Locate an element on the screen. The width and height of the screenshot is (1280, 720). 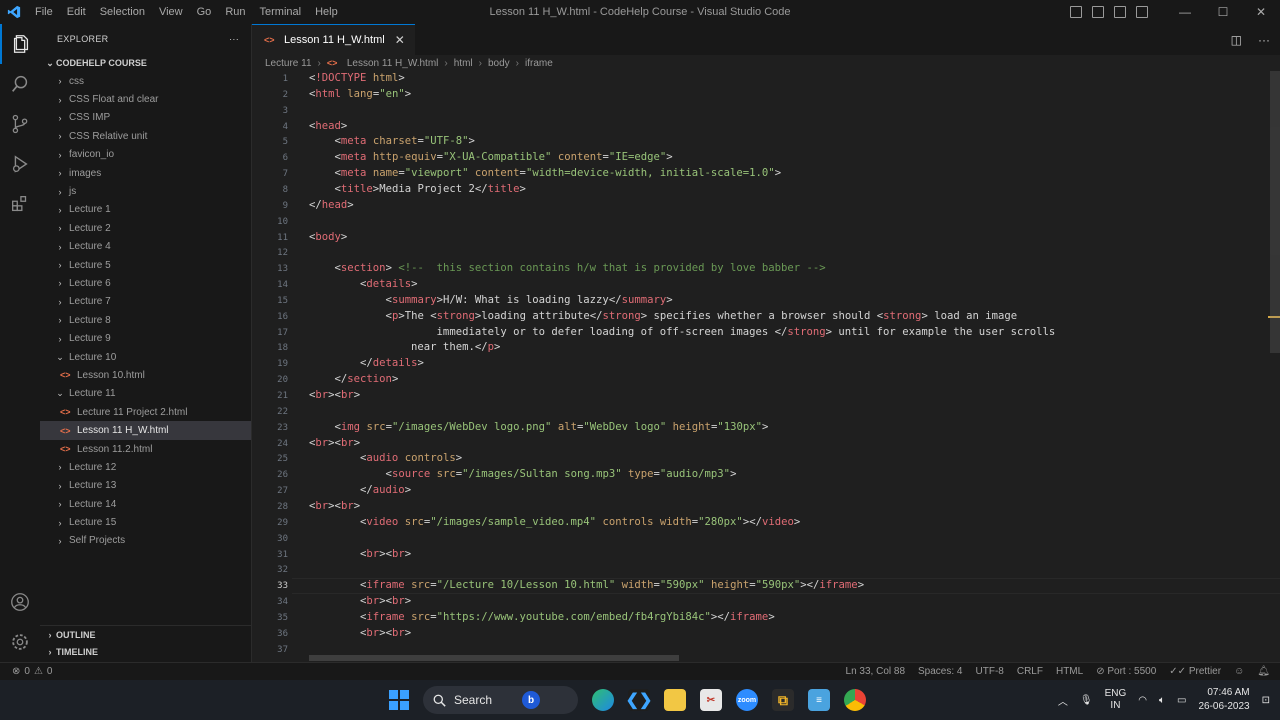
breadcrumb-html: html is located at coordinates (463, 63).